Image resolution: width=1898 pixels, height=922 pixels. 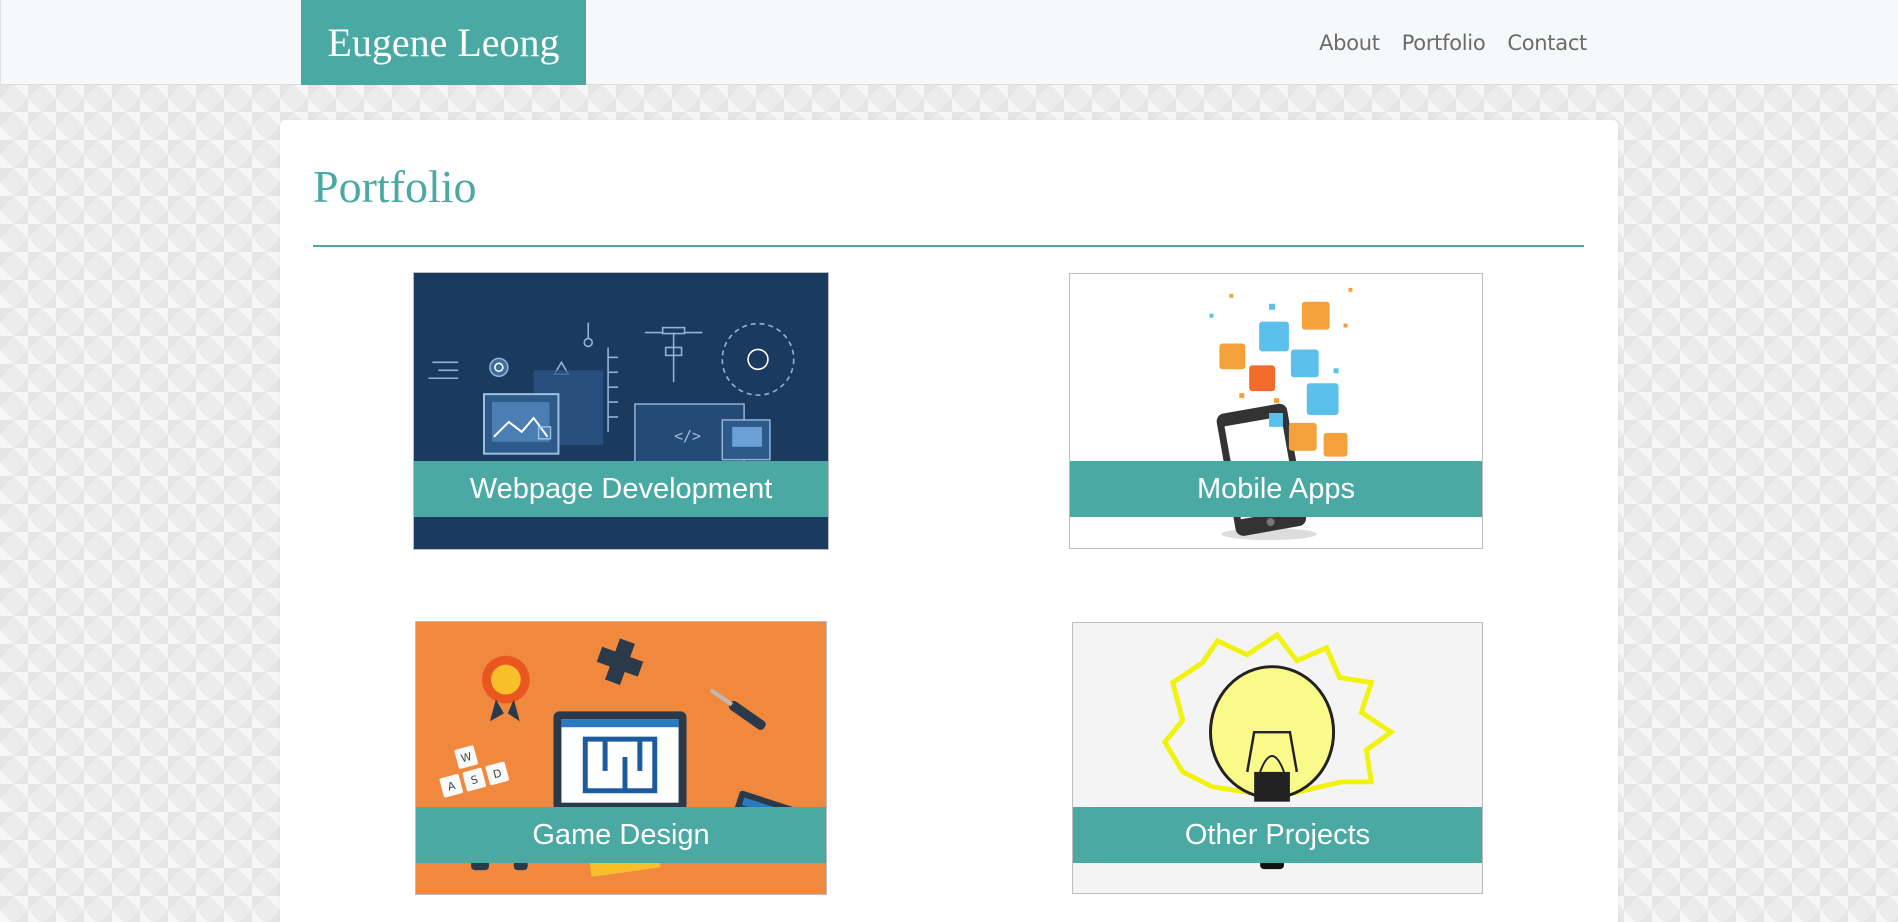 I want to click on nav-about: About, so click(x=1349, y=43).